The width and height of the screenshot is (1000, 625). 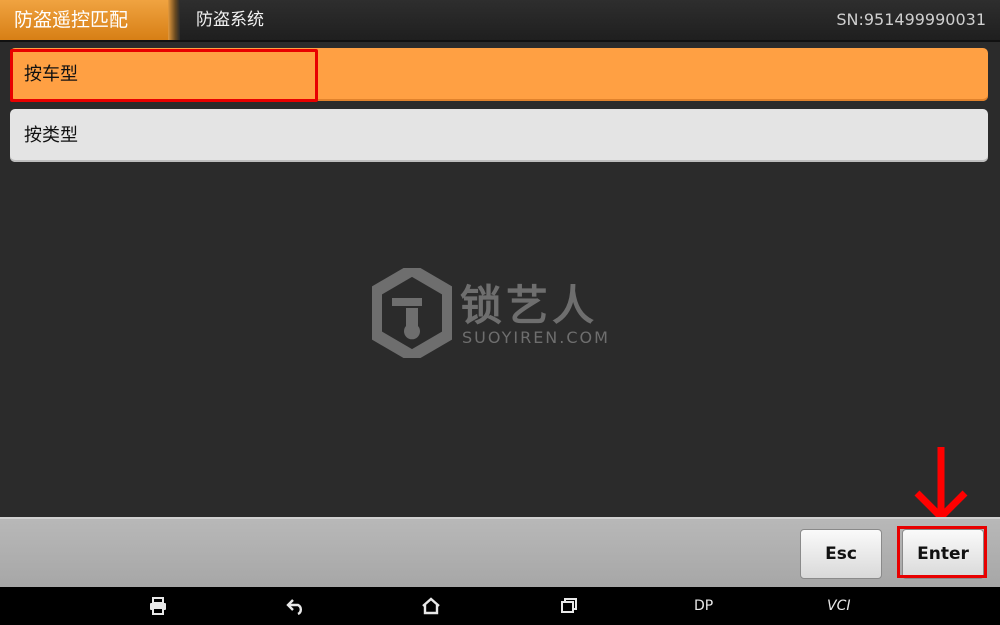 I want to click on annotation-highlight-box, so click(x=164, y=75).